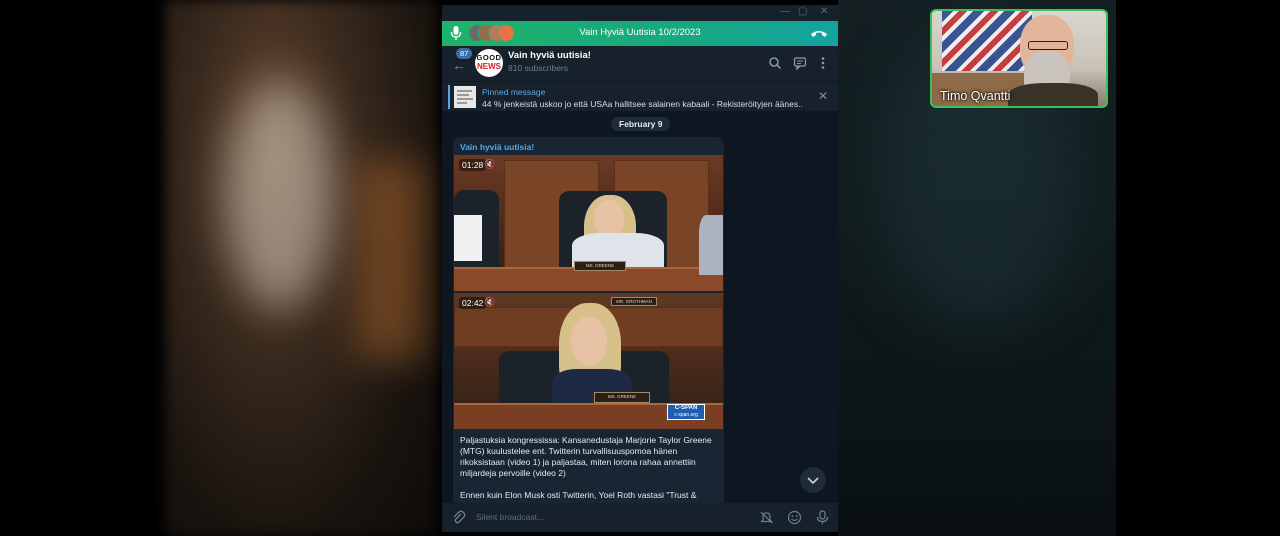  What do you see at coordinates (800, 63) in the screenshot?
I see `discussion-icon` at bounding box center [800, 63].